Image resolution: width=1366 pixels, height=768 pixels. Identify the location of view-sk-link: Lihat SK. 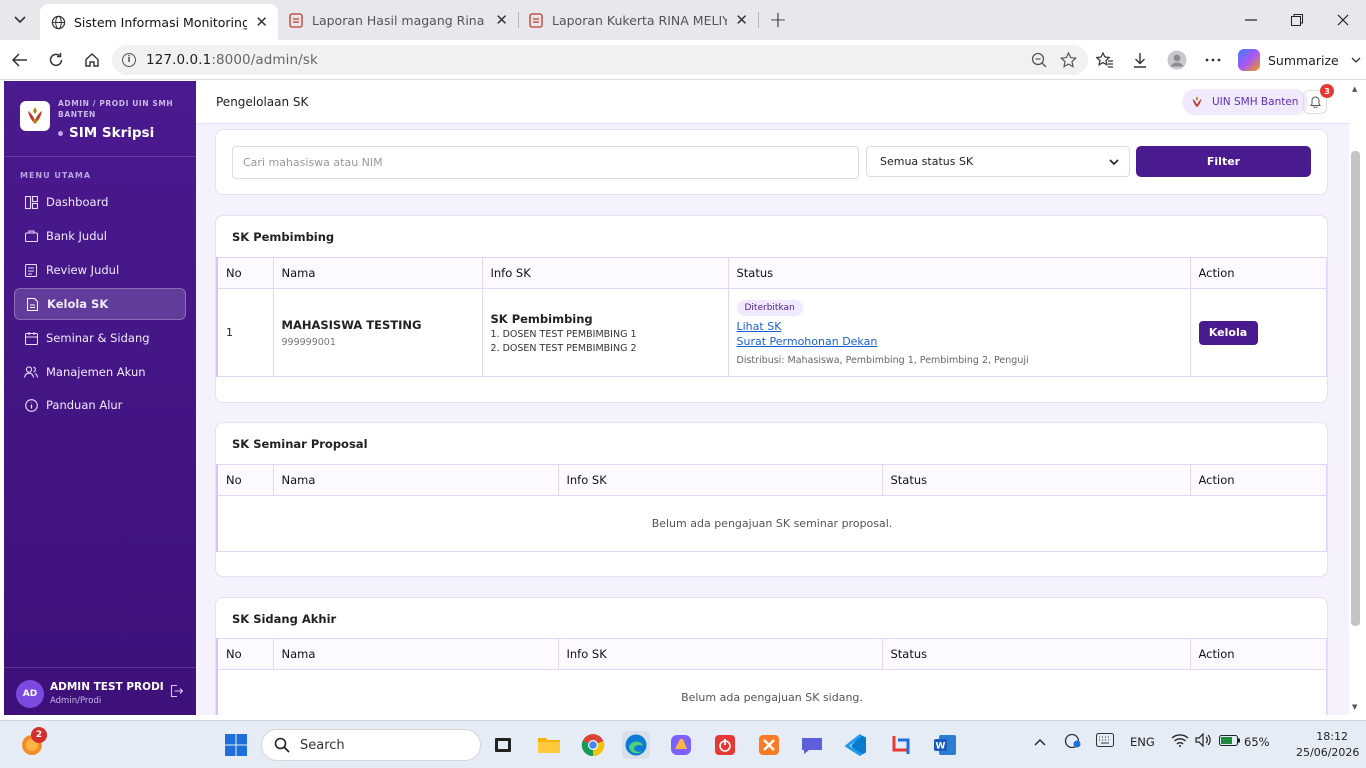
(959, 326).